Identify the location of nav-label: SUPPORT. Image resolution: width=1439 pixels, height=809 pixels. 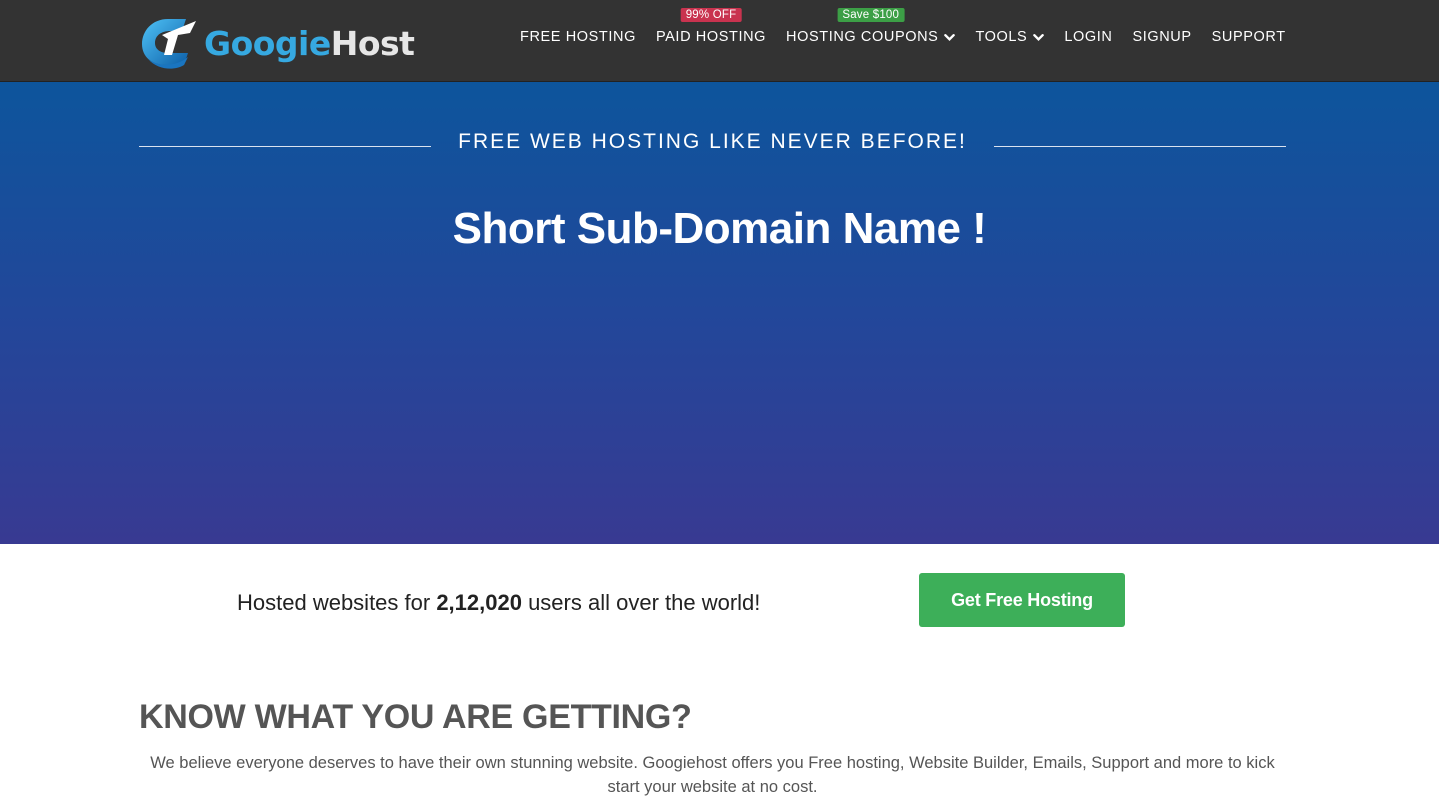
(1248, 37).